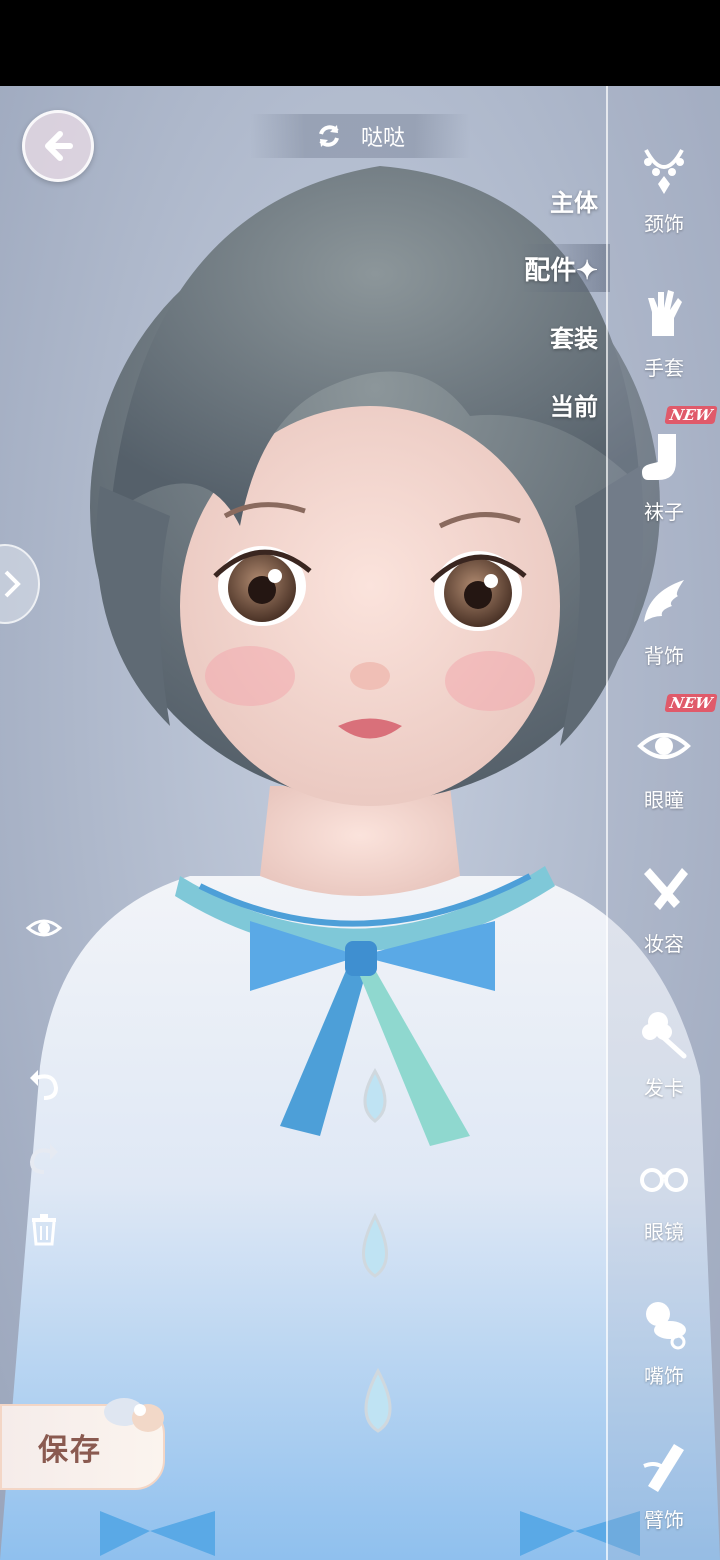  I want to click on accessory-panel: 颈饰 手套 NEW 袜子 背饰 NEW 眼瞳 妆容 发卡 眼镜 嘴饰 臂饰, so click(664, 823).